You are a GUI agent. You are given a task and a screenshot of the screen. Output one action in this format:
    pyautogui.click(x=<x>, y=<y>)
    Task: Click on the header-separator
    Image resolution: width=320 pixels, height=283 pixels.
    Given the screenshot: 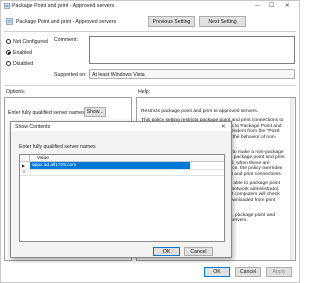 What is the action you would take?
    pyautogui.click(x=150, y=31)
    